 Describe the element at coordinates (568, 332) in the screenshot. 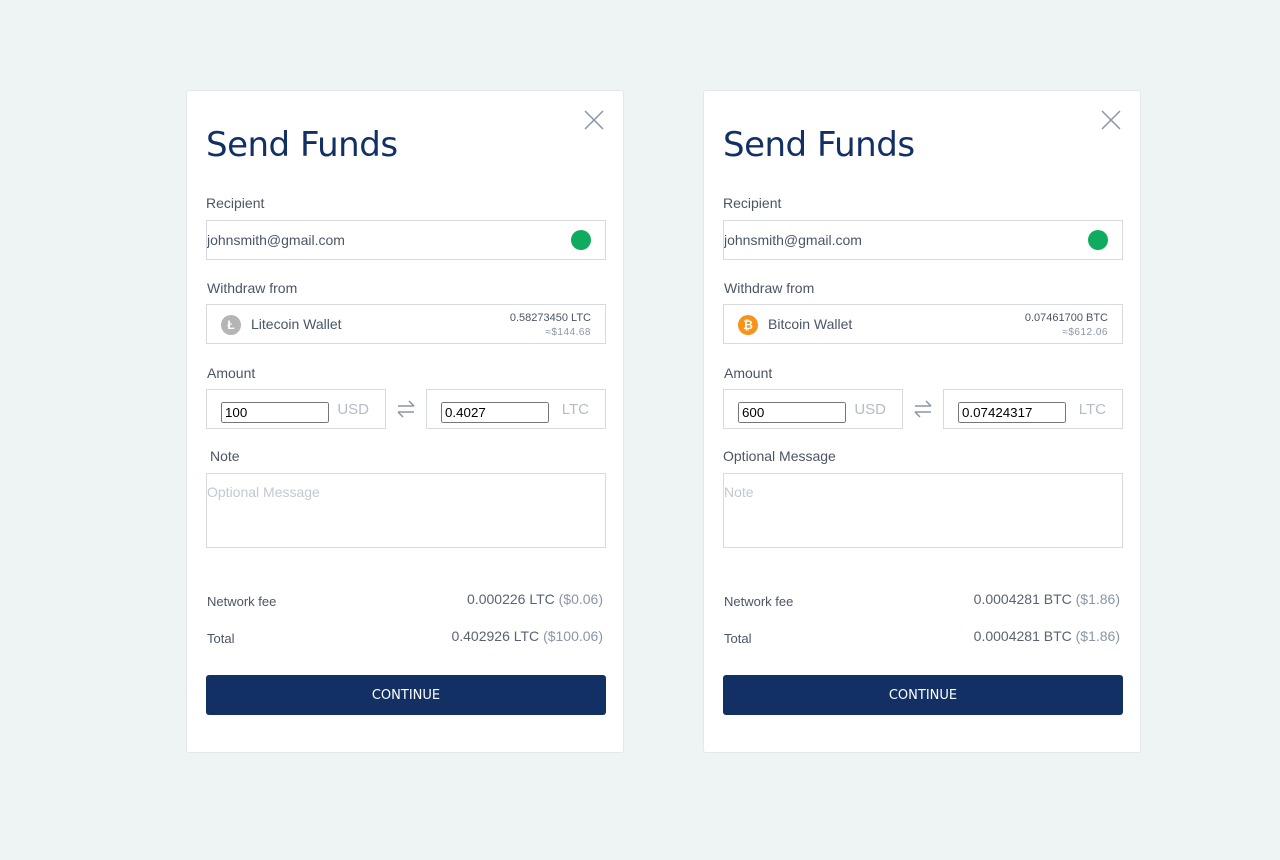

I see `wallet-balance-usd: ≈$144.68` at that location.